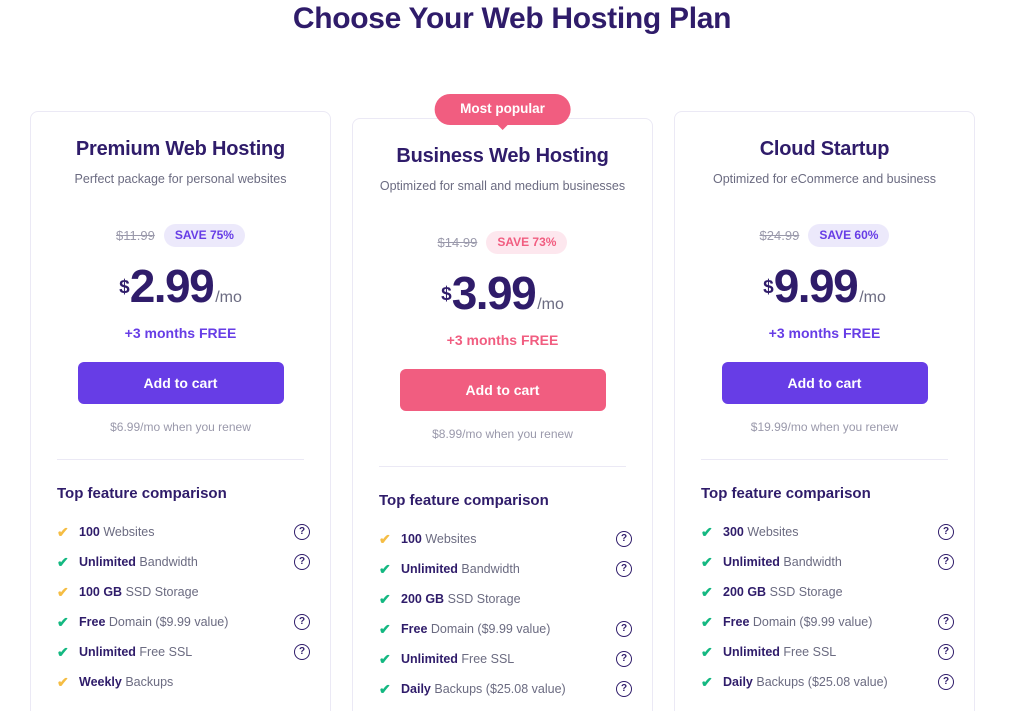  What do you see at coordinates (804, 591) in the screenshot?
I see `feature-rest: SSD Storage` at bounding box center [804, 591].